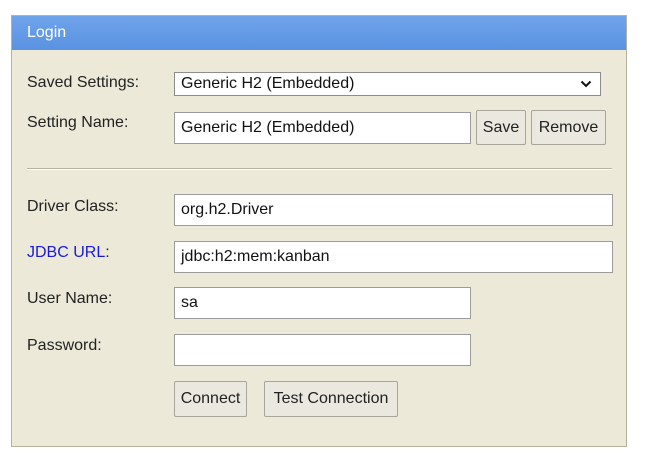 This screenshot has width=657, height=468. I want to click on panel-title: Login, so click(319, 33).